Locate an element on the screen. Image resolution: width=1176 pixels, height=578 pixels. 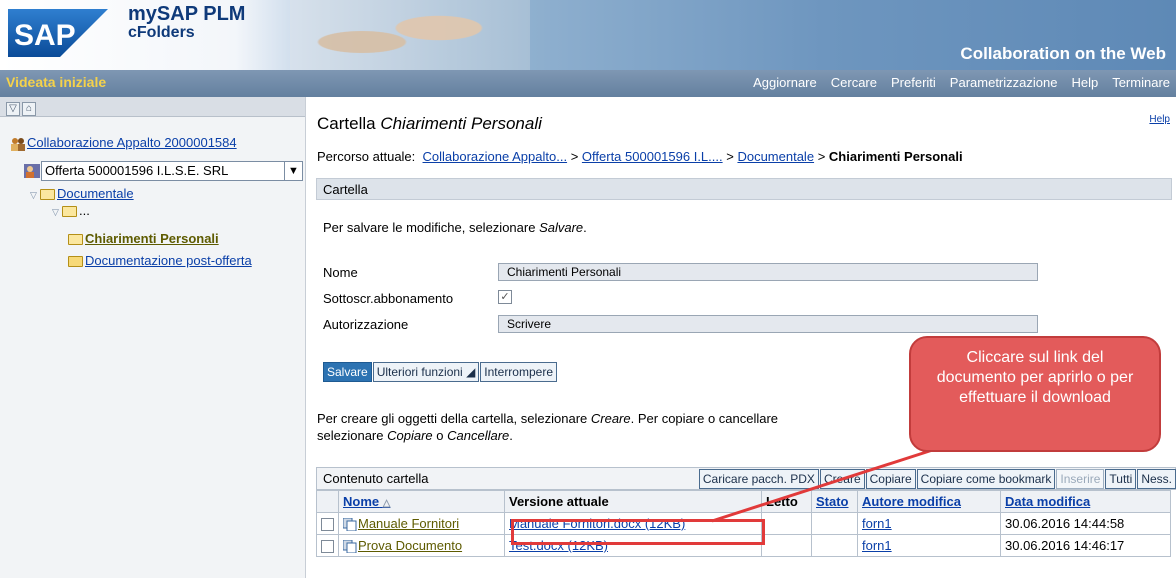
tree-documentale: ▽ Documentale is located at coordinates (82, 193).